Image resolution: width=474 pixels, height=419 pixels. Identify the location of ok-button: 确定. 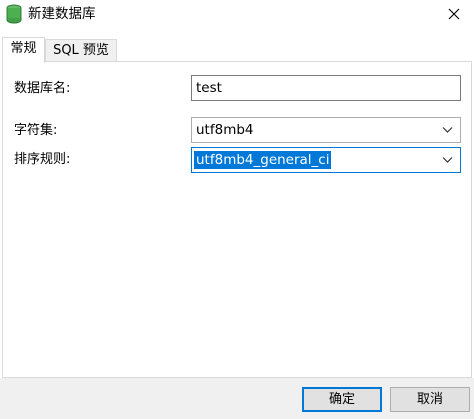
(342, 399).